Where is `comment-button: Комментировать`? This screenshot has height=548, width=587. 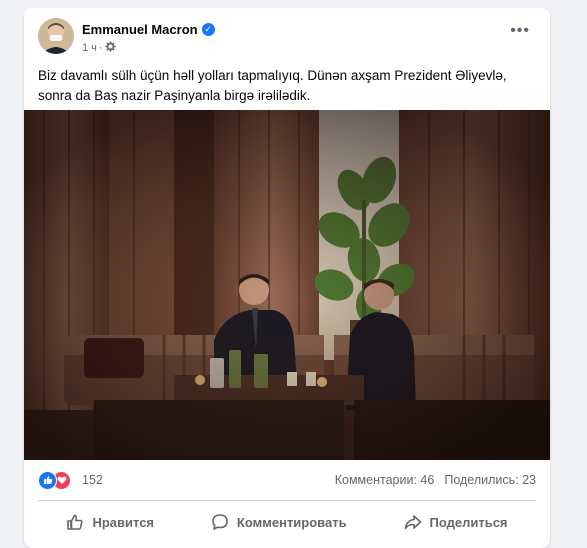 comment-button: Комментировать is located at coordinates (279, 522).